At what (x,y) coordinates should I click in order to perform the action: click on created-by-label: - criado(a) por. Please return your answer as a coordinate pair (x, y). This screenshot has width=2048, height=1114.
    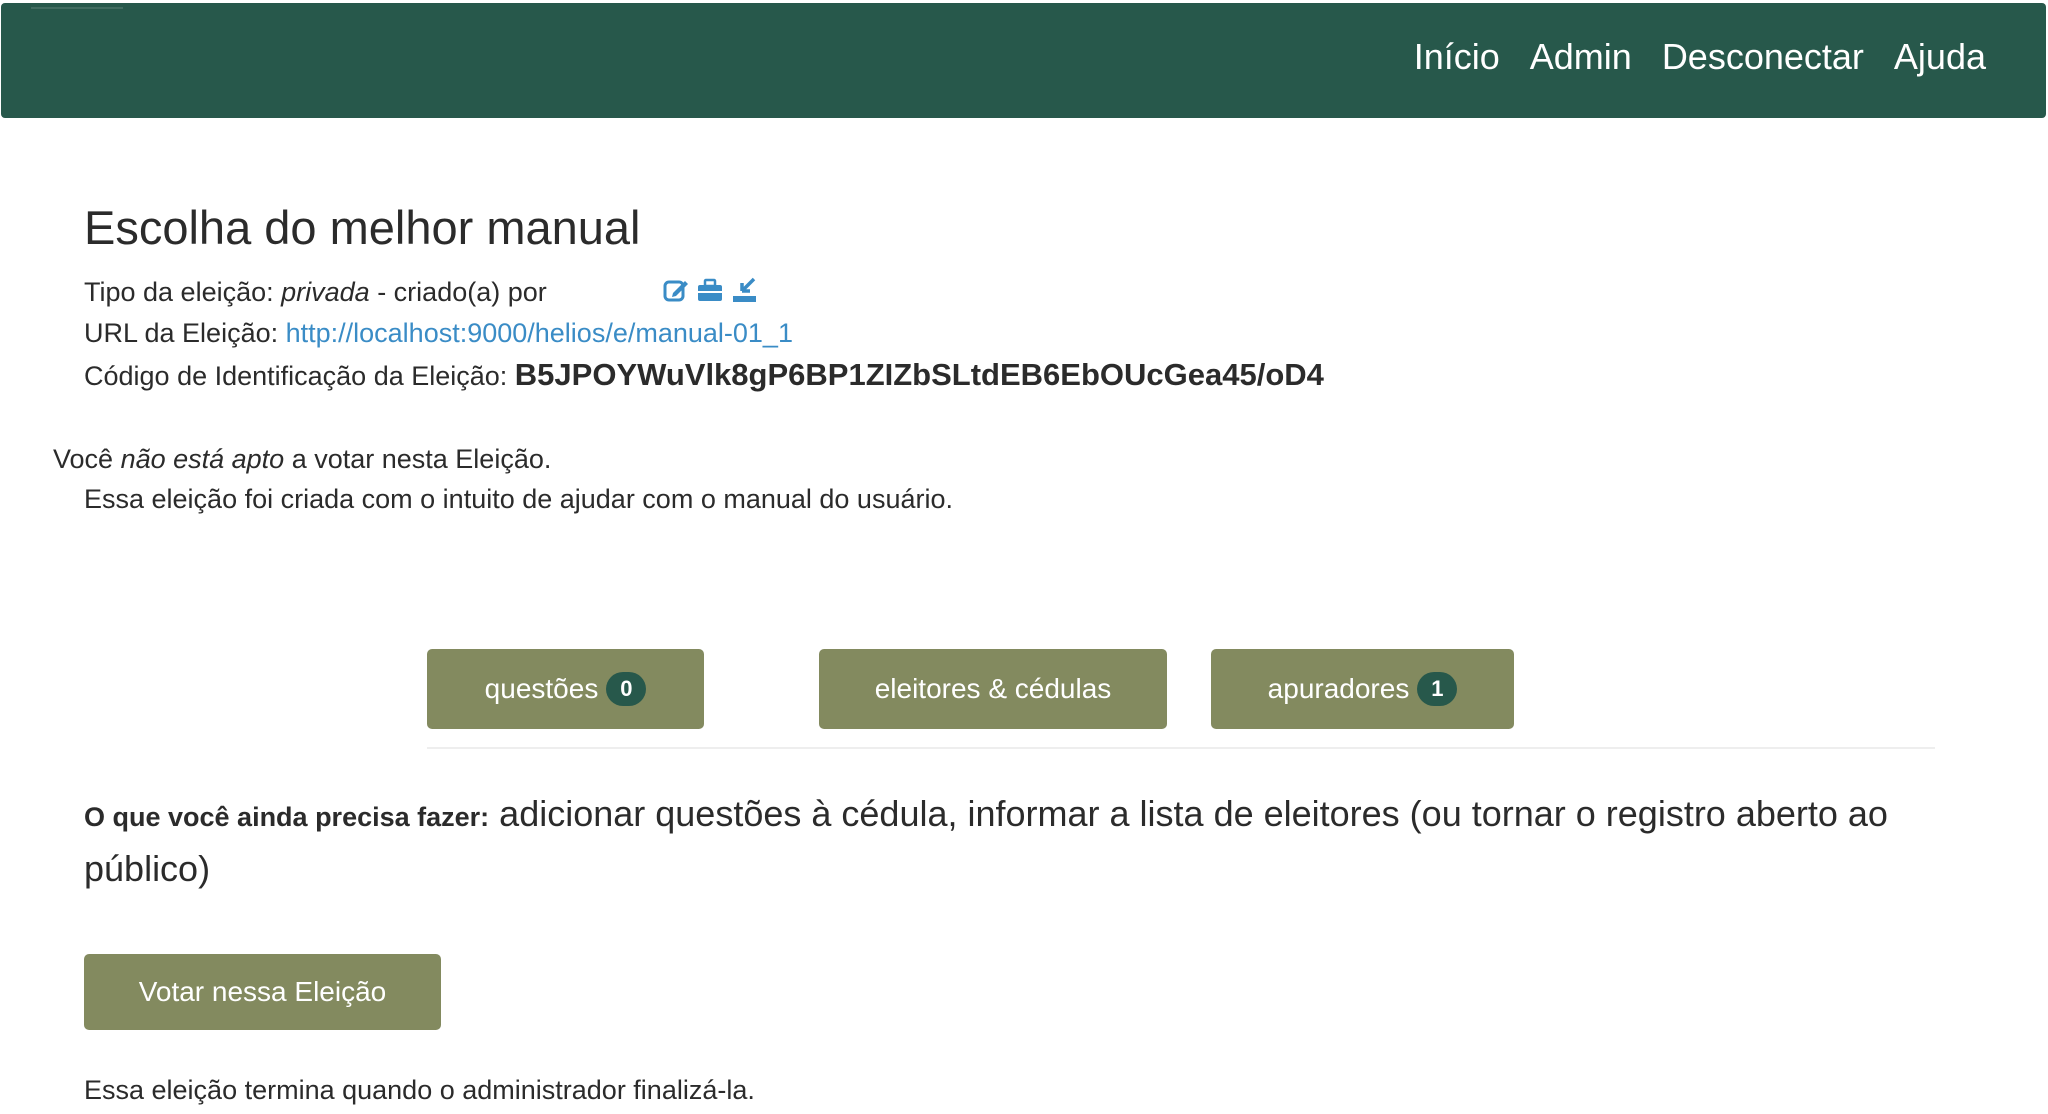
    Looking at the image, I should click on (458, 292).